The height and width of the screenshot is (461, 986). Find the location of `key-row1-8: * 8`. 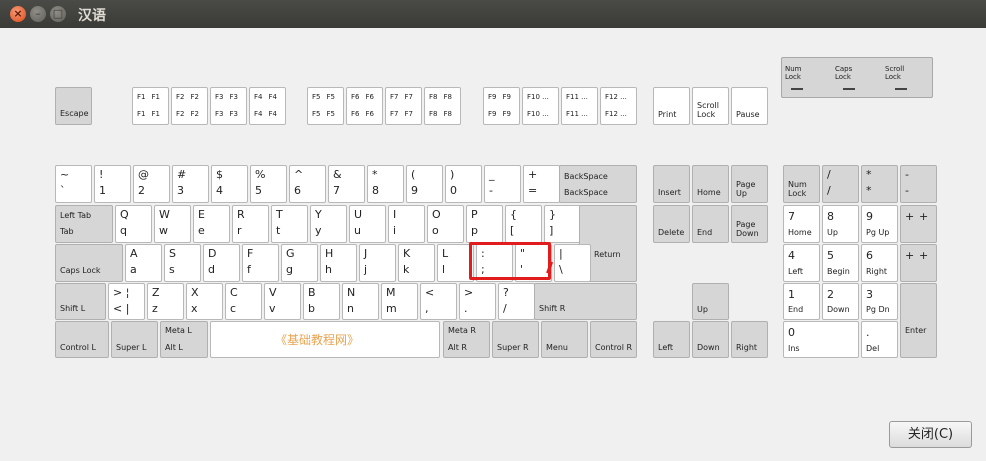

key-row1-8: * 8 is located at coordinates (385, 184).